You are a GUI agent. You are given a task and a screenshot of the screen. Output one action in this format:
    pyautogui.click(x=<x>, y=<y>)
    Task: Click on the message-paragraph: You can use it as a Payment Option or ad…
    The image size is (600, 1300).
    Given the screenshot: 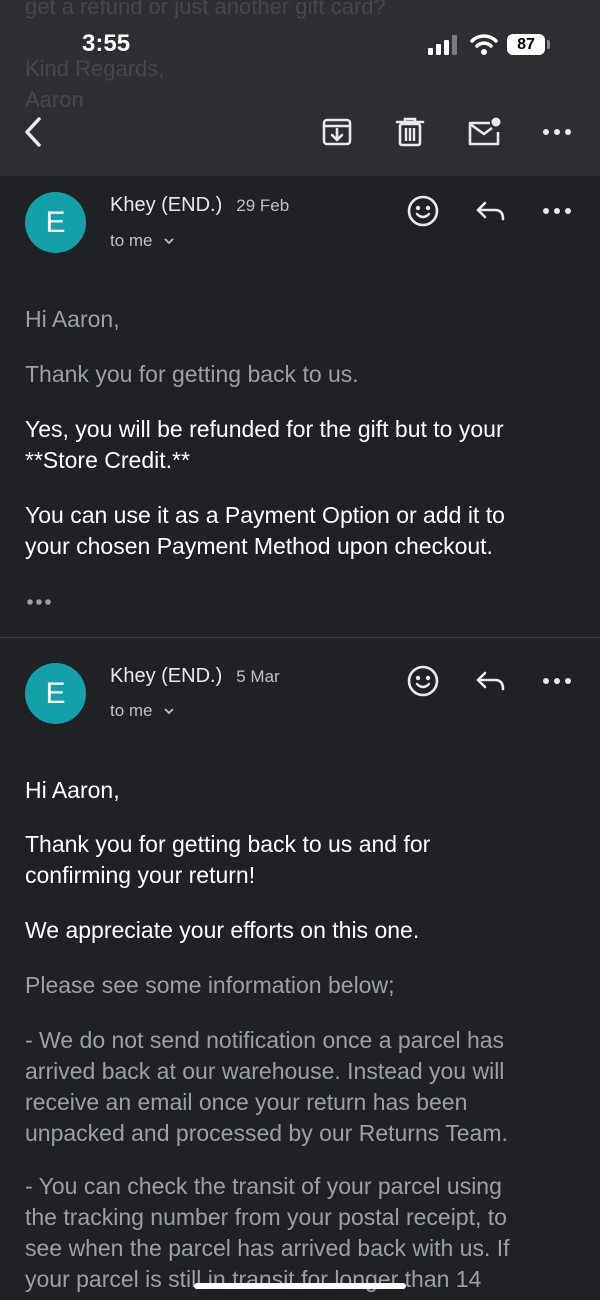 What is the action you would take?
    pyautogui.click(x=265, y=530)
    